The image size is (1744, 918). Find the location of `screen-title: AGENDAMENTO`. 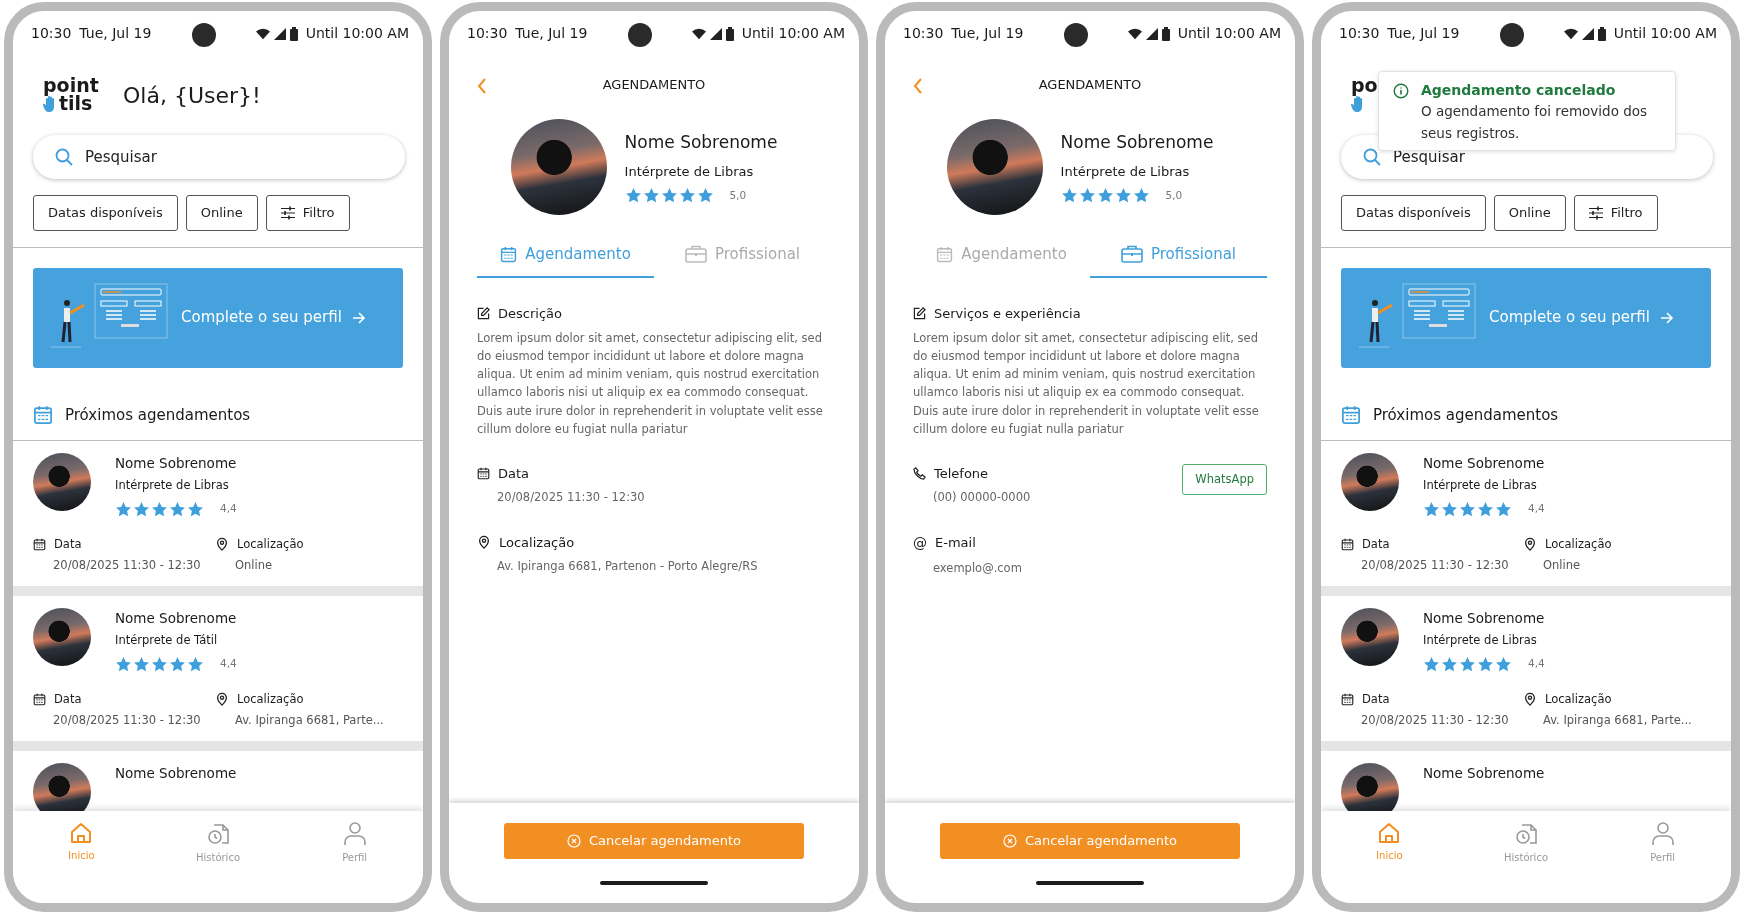

screen-title: AGENDAMENTO is located at coordinates (654, 85).